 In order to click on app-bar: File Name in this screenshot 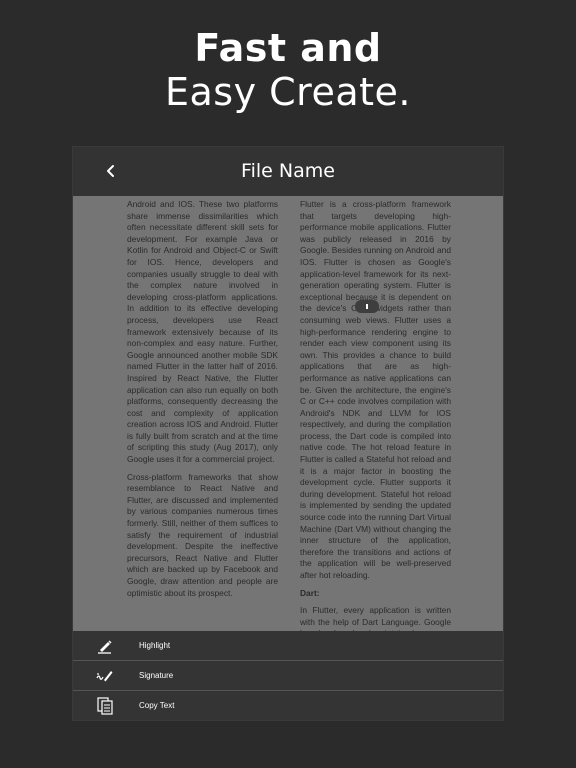, I will do `click(288, 171)`.